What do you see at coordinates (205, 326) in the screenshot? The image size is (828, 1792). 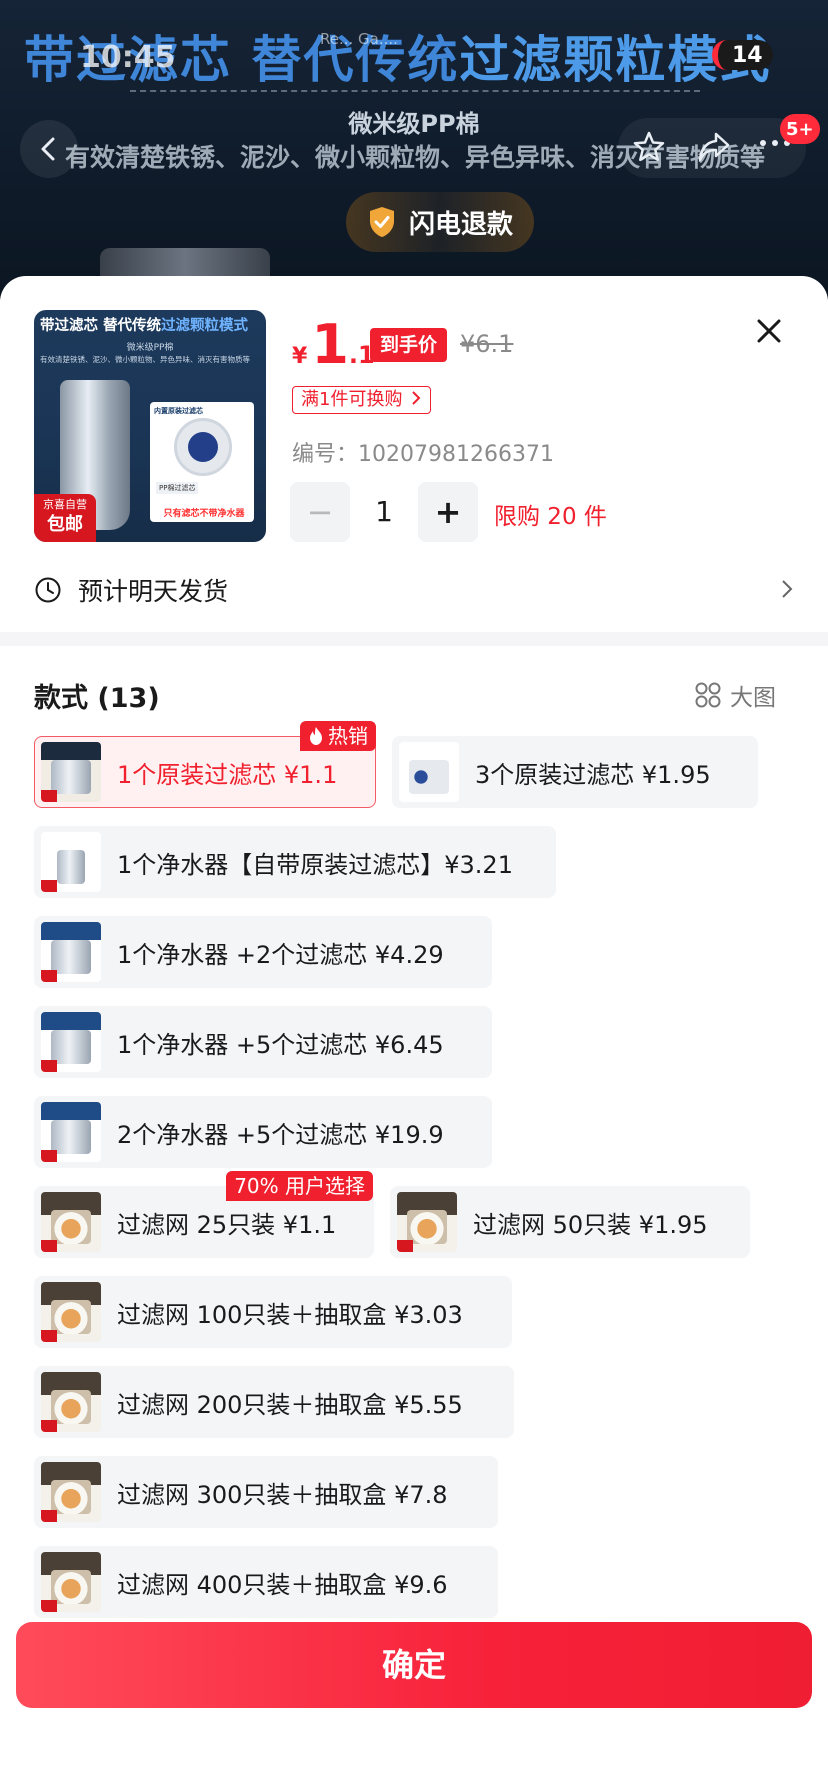 I see `thumb-title-part2: 过滤颗粒模式` at bounding box center [205, 326].